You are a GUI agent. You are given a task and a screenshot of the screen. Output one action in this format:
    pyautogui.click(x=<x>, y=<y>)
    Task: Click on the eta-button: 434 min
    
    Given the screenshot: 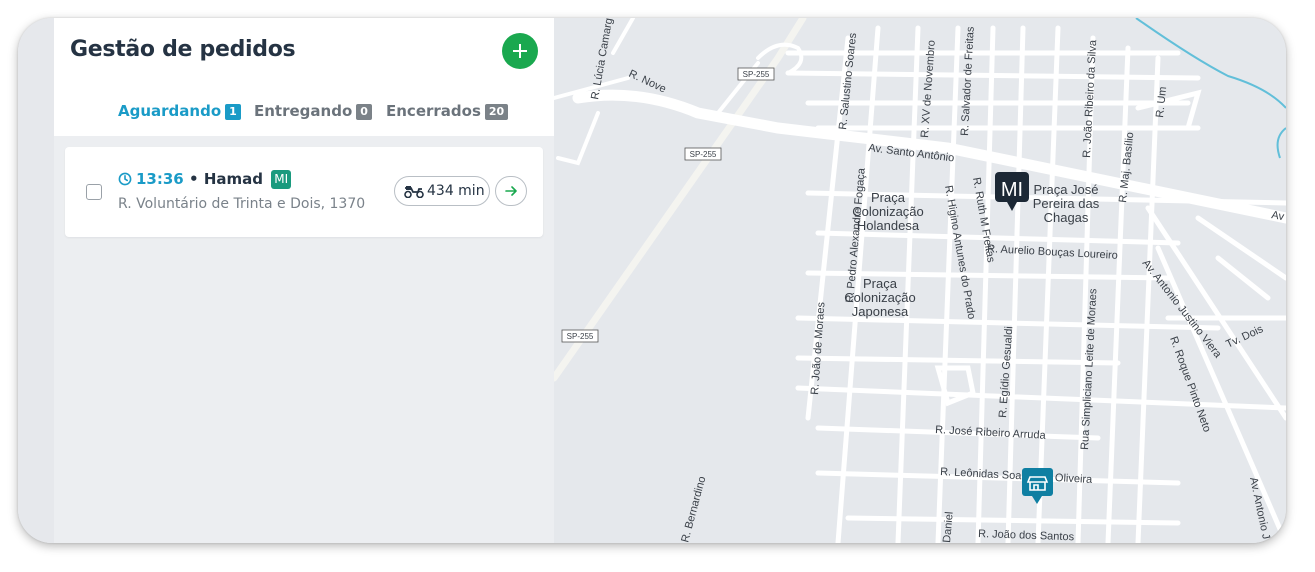 What is the action you would take?
    pyautogui.click(x=442, y=191)
    